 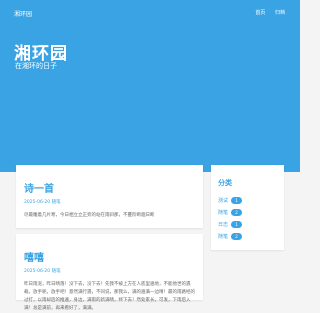 I want to click on category-label: 日志, so click(x=223, y=224).